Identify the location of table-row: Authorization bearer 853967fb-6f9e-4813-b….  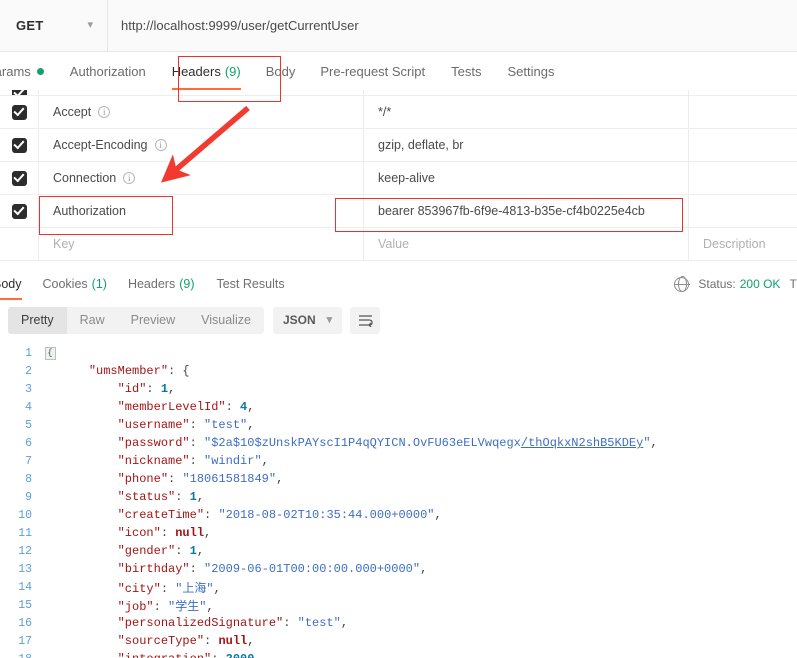
(398, 211).